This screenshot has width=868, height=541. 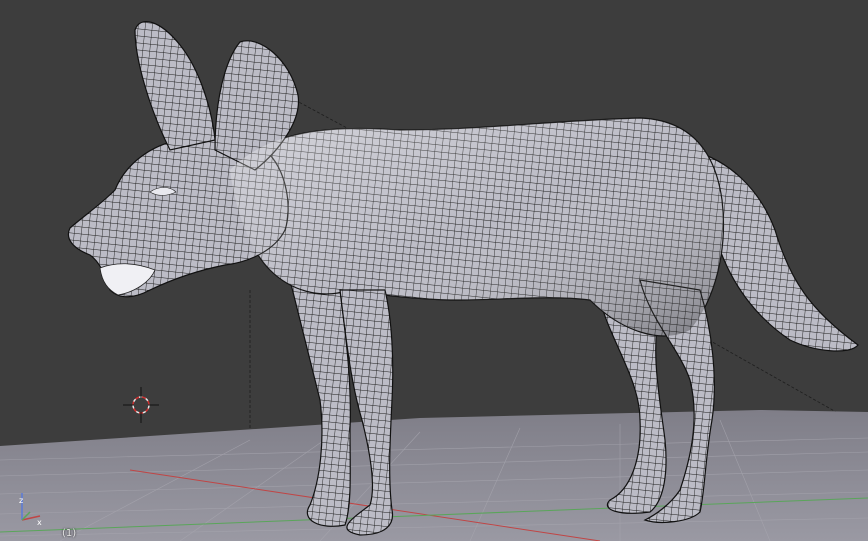 I want to click on svg-text: x, so click(x=39, y=522).